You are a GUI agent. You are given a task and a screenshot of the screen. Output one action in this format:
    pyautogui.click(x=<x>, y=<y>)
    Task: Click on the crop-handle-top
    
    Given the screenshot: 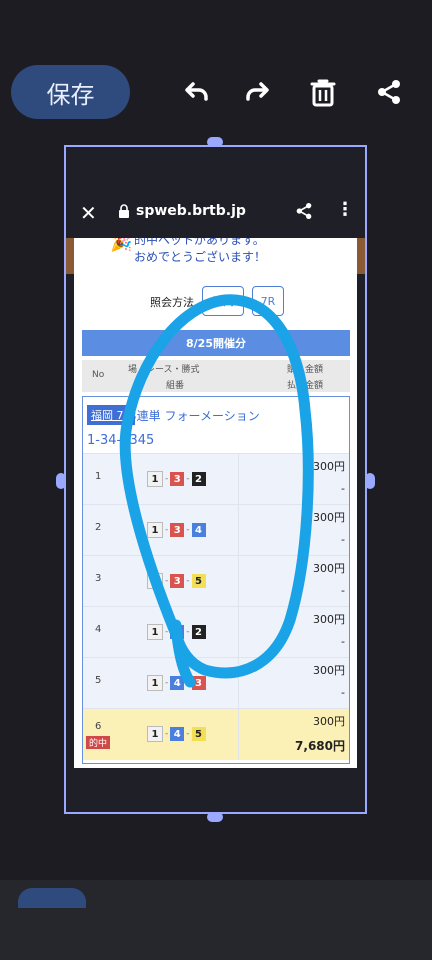 What is the action you would take?
    pyautogui.click(x=215, y=142)
    